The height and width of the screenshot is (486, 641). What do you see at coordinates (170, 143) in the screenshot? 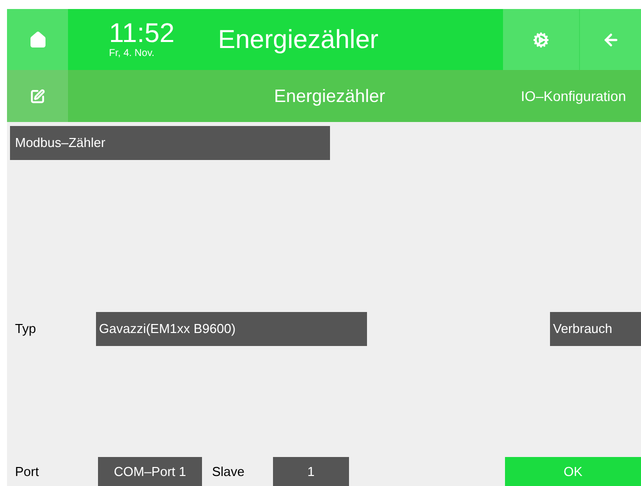
I see `meter-type-button: Modbus–Zähler` at bounding box center [170, 143].